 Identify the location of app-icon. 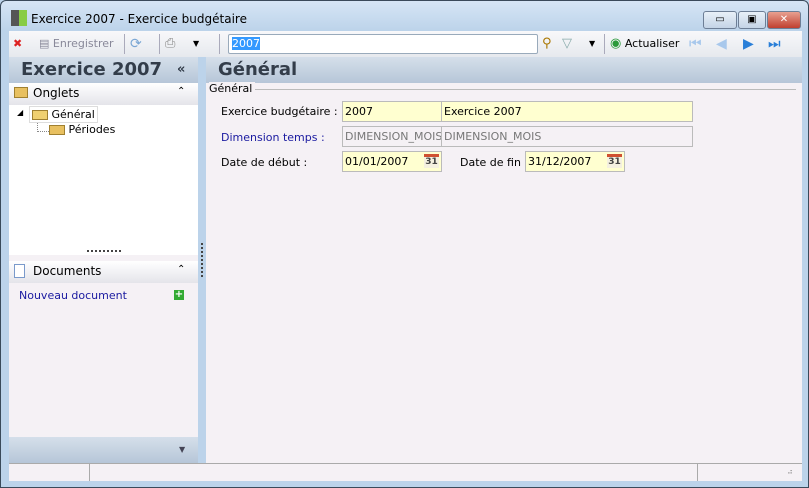
(19, 18).